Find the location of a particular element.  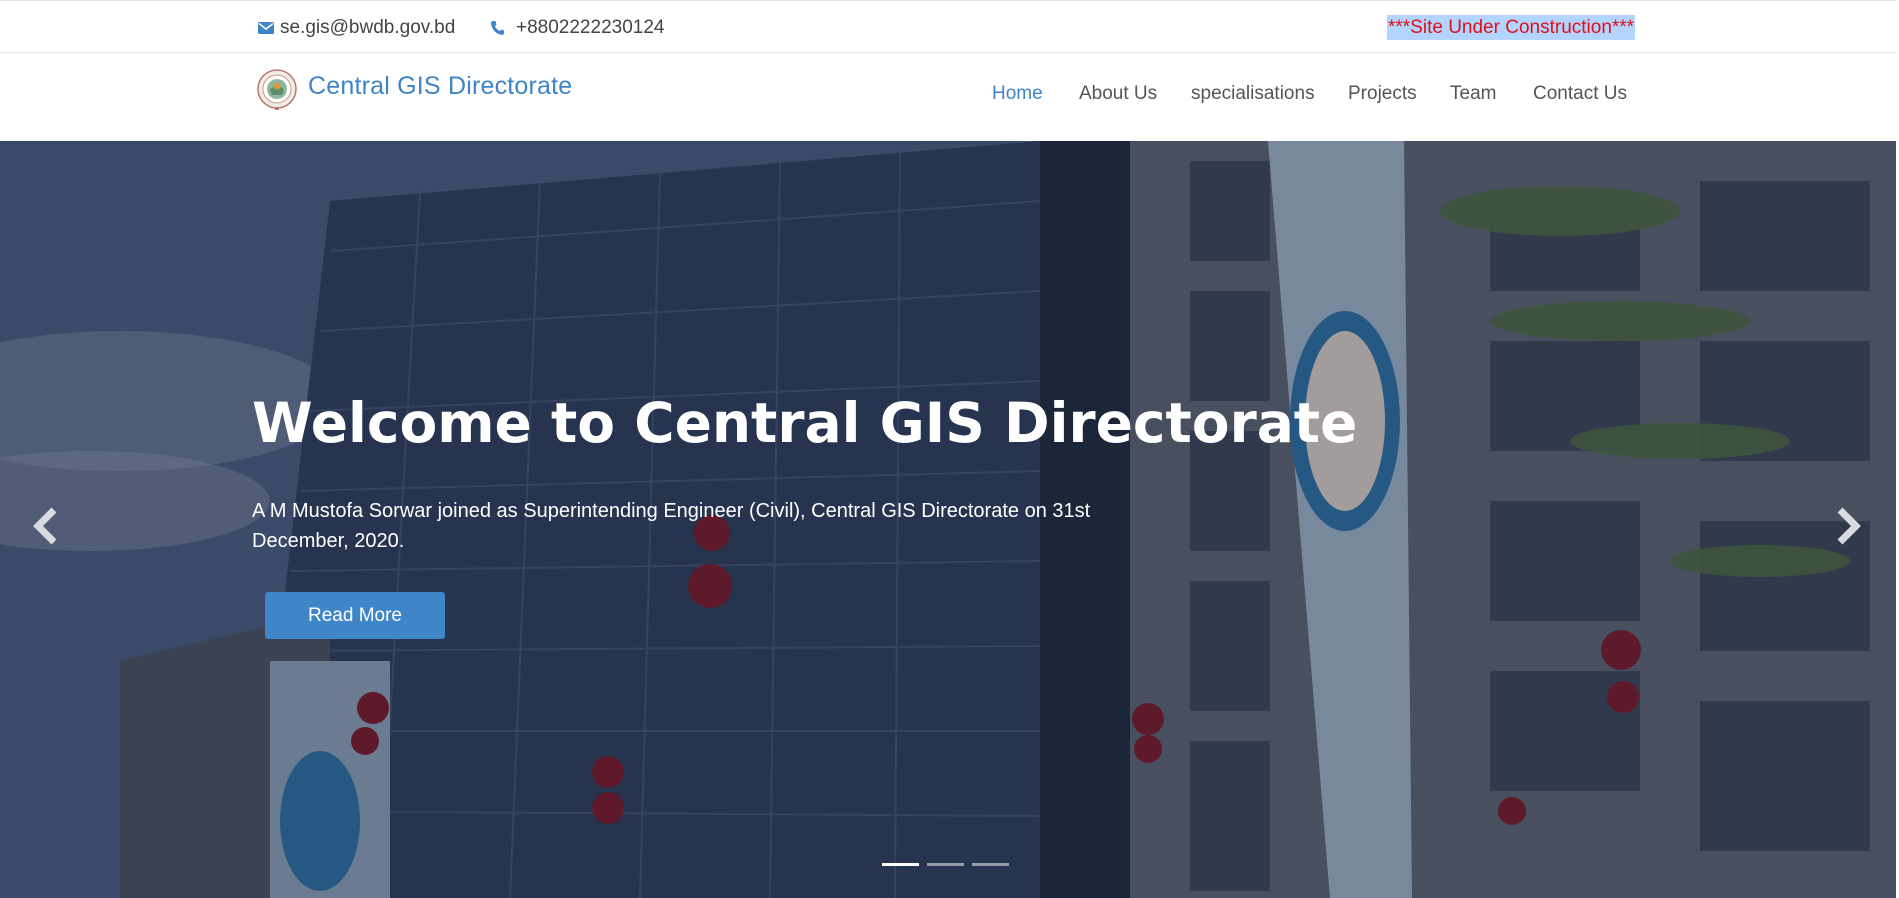

nav-team: Team is located at coordinates (1473, 94).